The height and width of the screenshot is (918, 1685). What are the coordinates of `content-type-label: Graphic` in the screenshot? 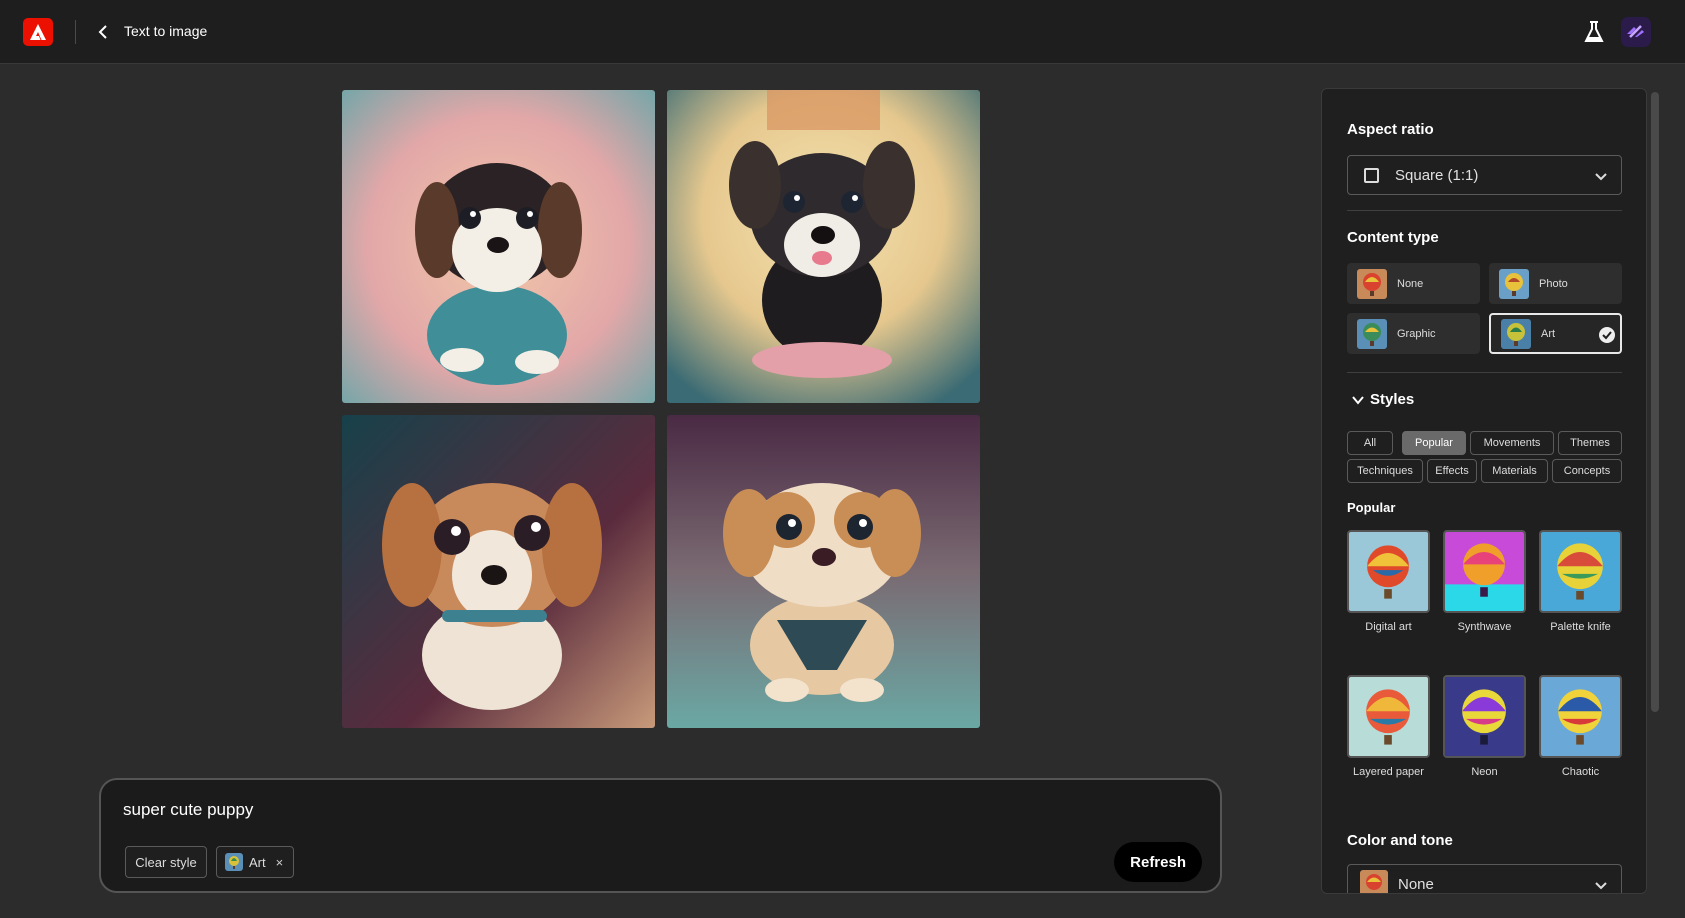 It's located at (1416, 333).